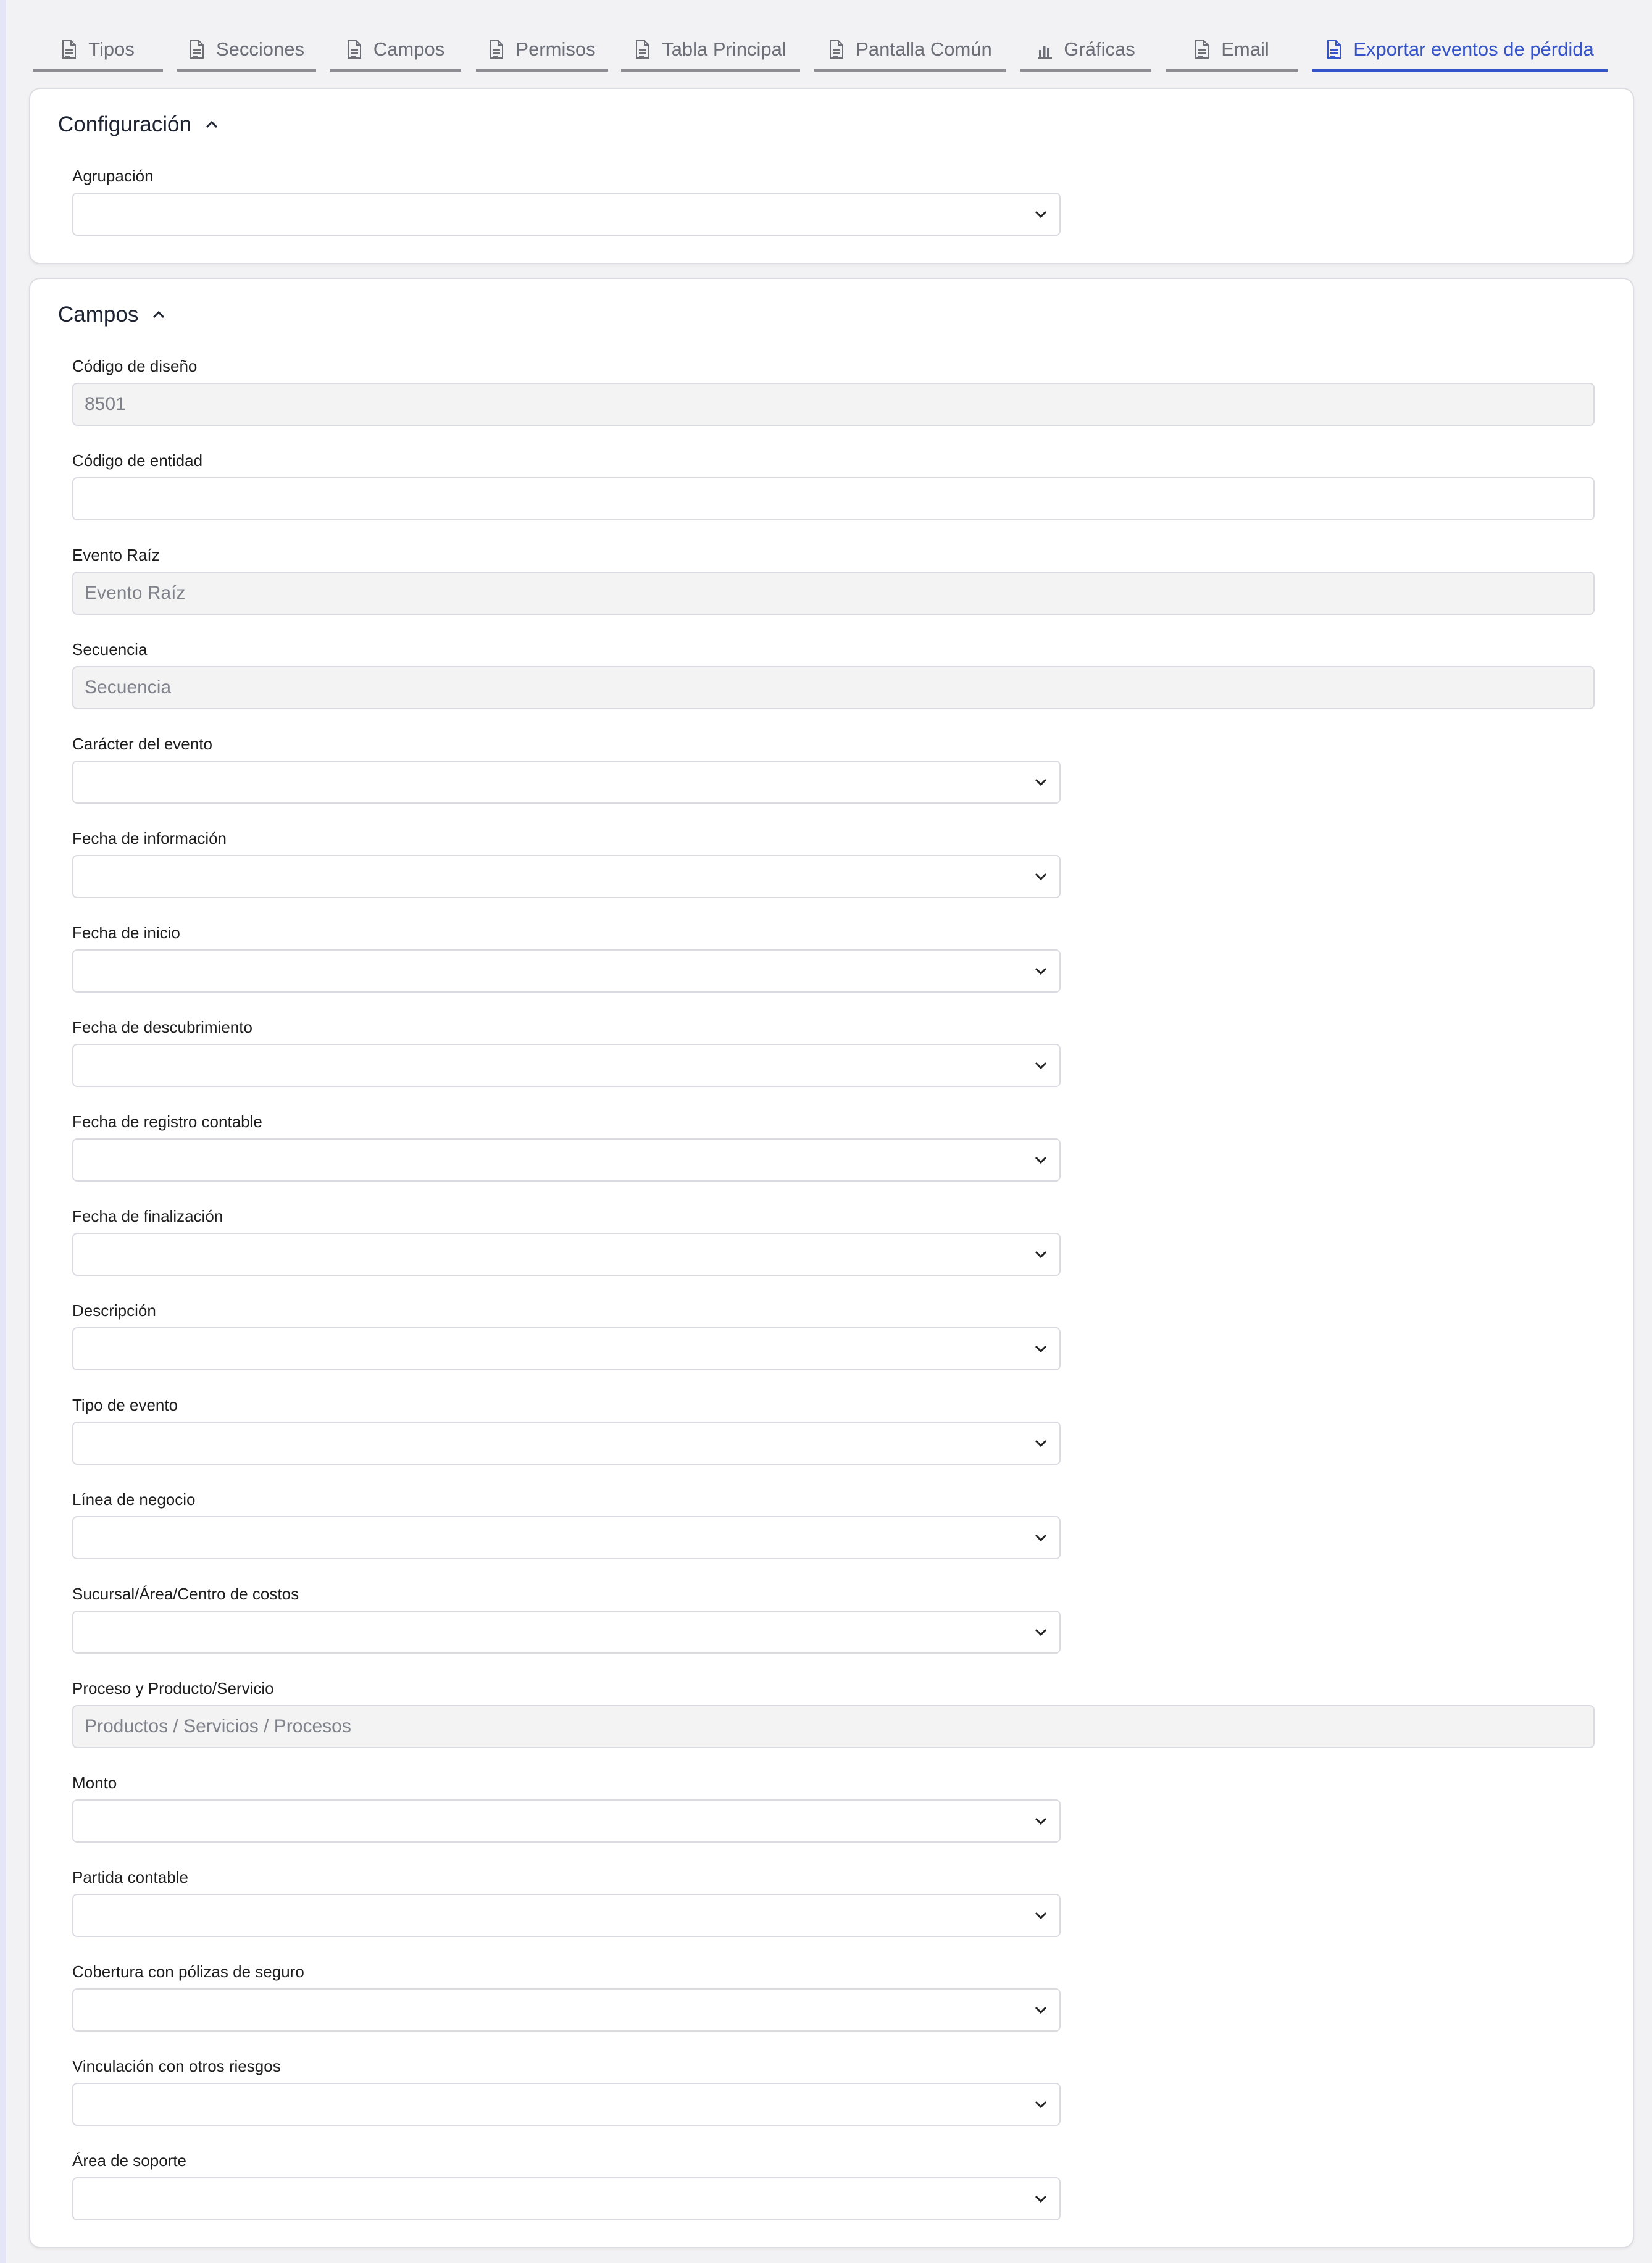 The width and height of the screenshot is (1652, 2263). Describe the element at coordinates (567, 1443) in the screenshot. I see `tipo-de-evento-select` at that location.